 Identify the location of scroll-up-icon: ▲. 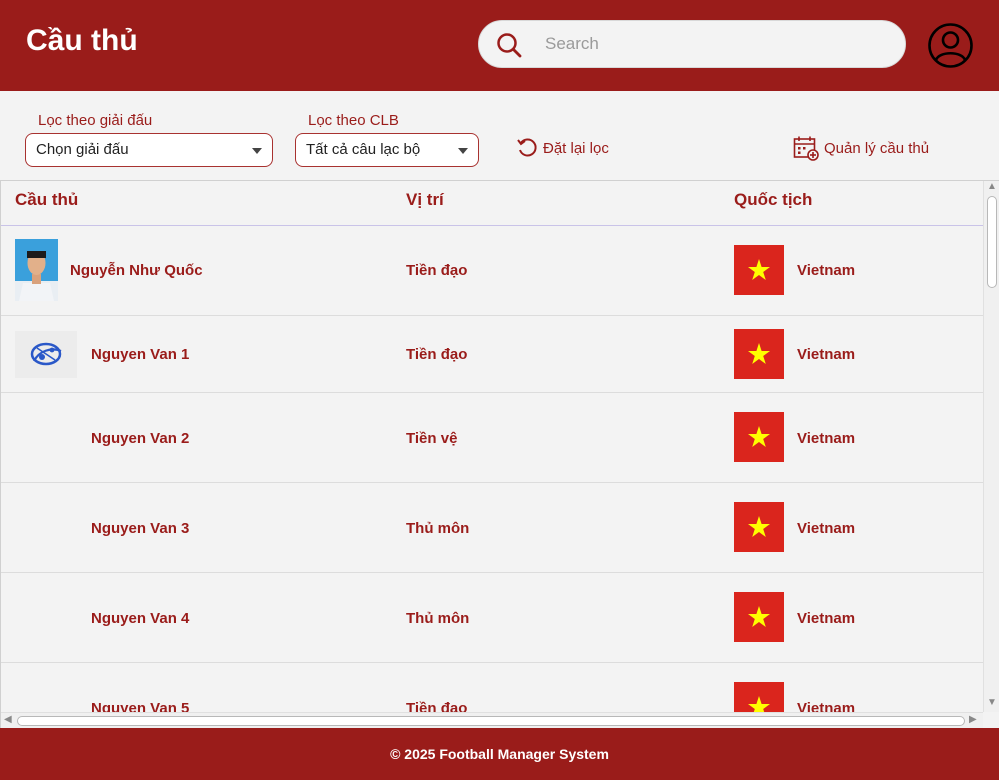
(992, 186).